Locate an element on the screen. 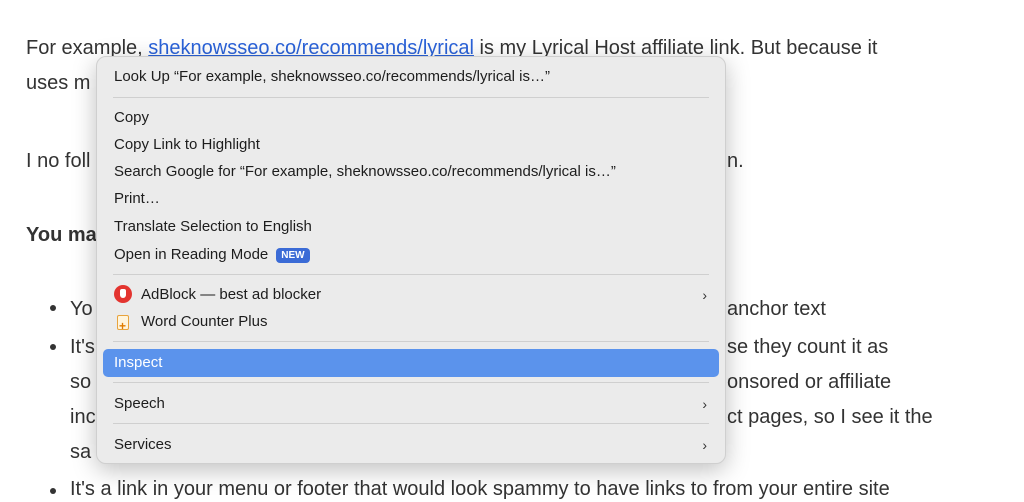 The height and width of the screenshot is (502, 1024). menu-item-label: AdBlock — best ad blocker is located at coordinates (231, 294).